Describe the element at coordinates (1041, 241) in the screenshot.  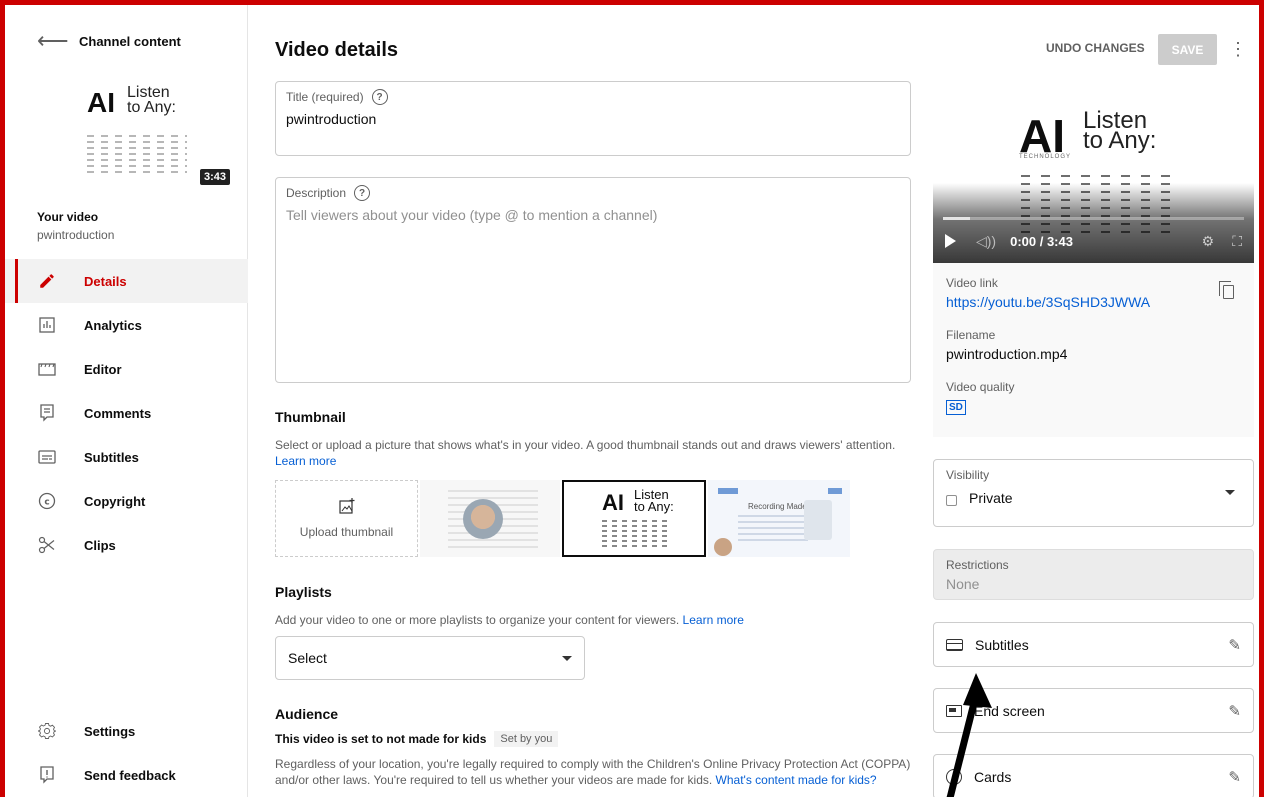
I see `playback-time: 0:00 / 3:43` at that location.